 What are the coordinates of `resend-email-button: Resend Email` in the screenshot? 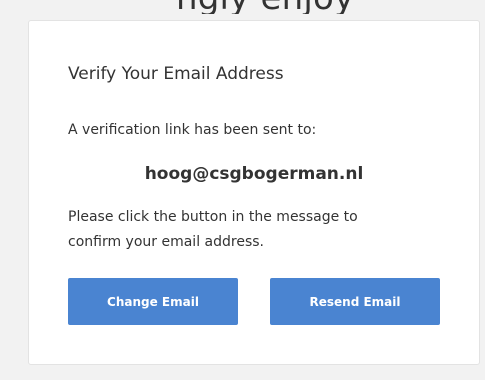 It's located at (355, 301).